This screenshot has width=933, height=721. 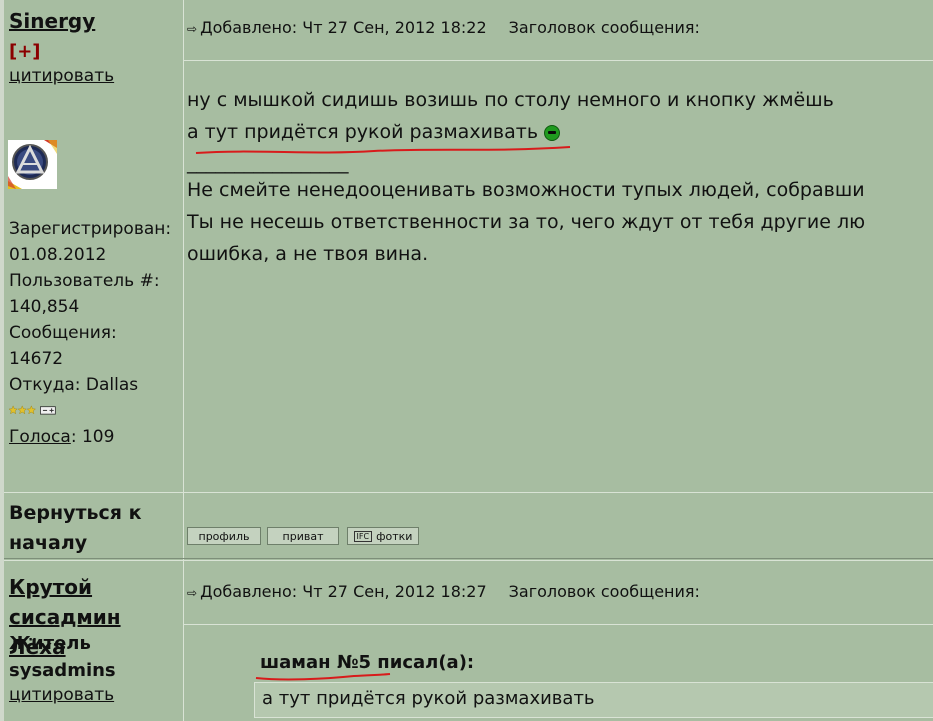 What do you see at coordinates (192, 593) in the screenshot?
I see `post2-arrow-icon: ⇨` at bounding box center [192, 593].